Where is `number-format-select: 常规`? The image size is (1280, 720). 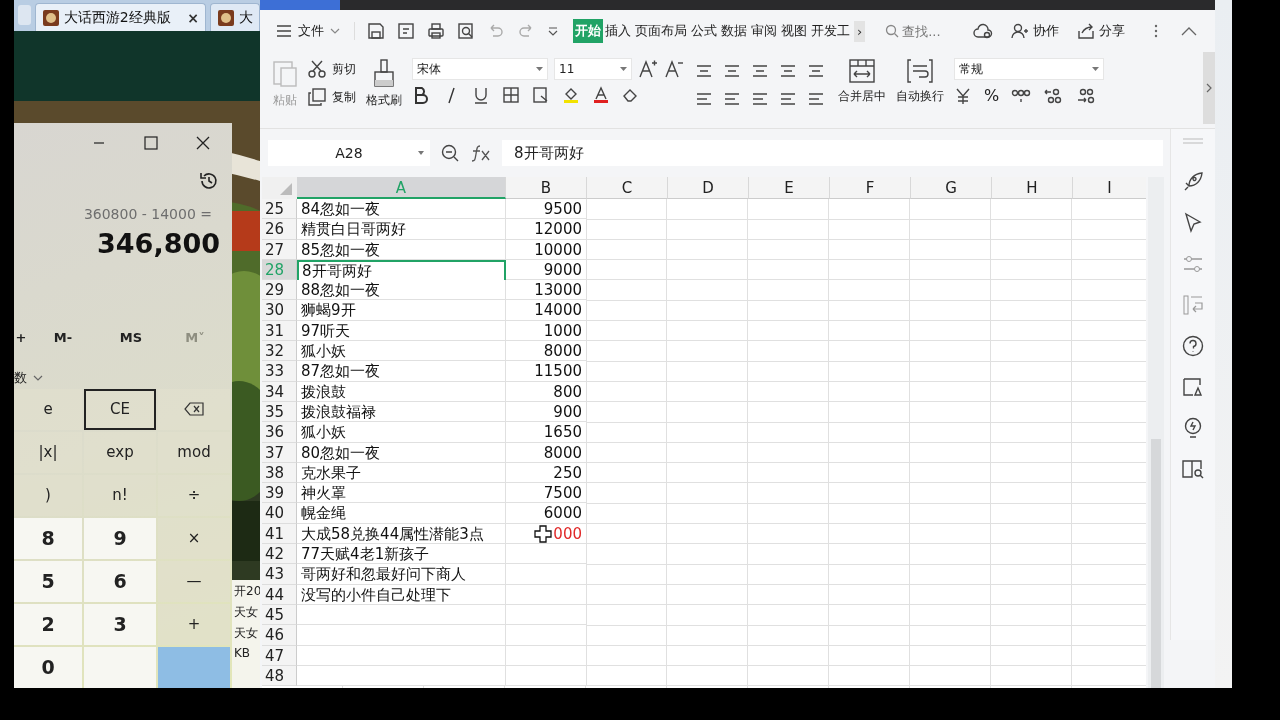
number-format-select: 常规 is located at coordinates (1029, 69).